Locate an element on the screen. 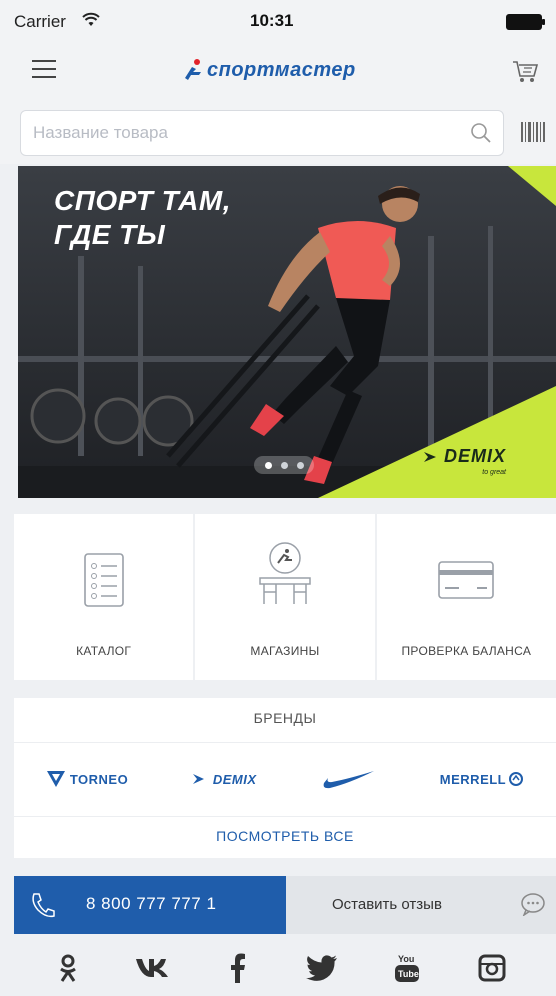  feedback-button: Оставить отзыв is located at coordinates (421, 905).